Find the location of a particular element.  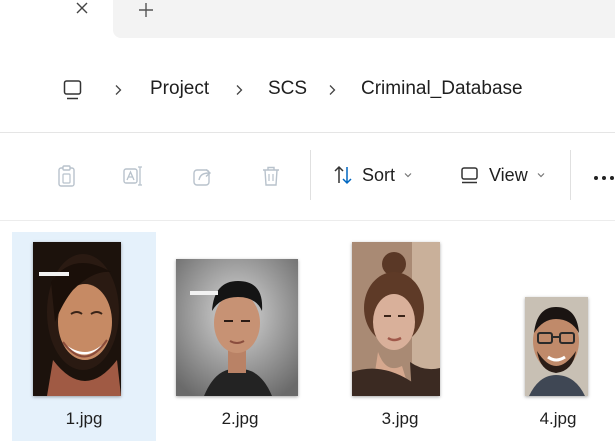

breadcrumb-project: Project is located at coordinates (179, 89).